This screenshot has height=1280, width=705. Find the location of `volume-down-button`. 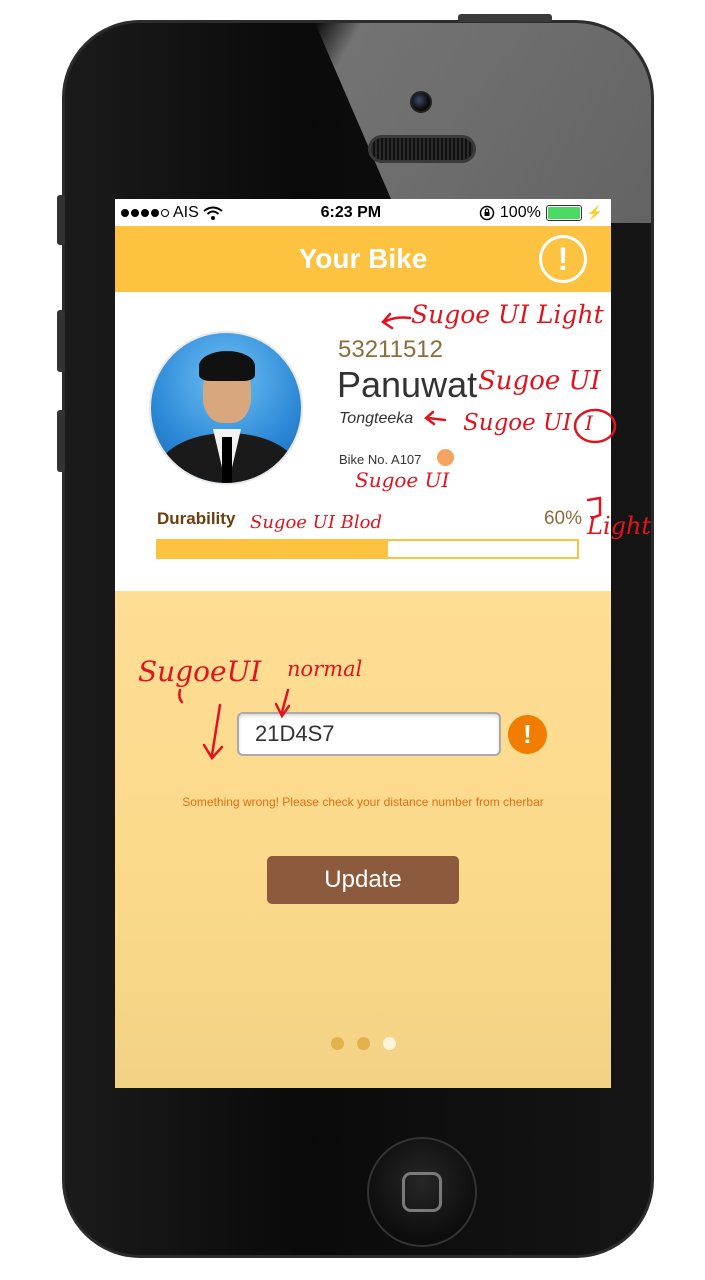

volume-down-button is located at coordinates (61, 441).